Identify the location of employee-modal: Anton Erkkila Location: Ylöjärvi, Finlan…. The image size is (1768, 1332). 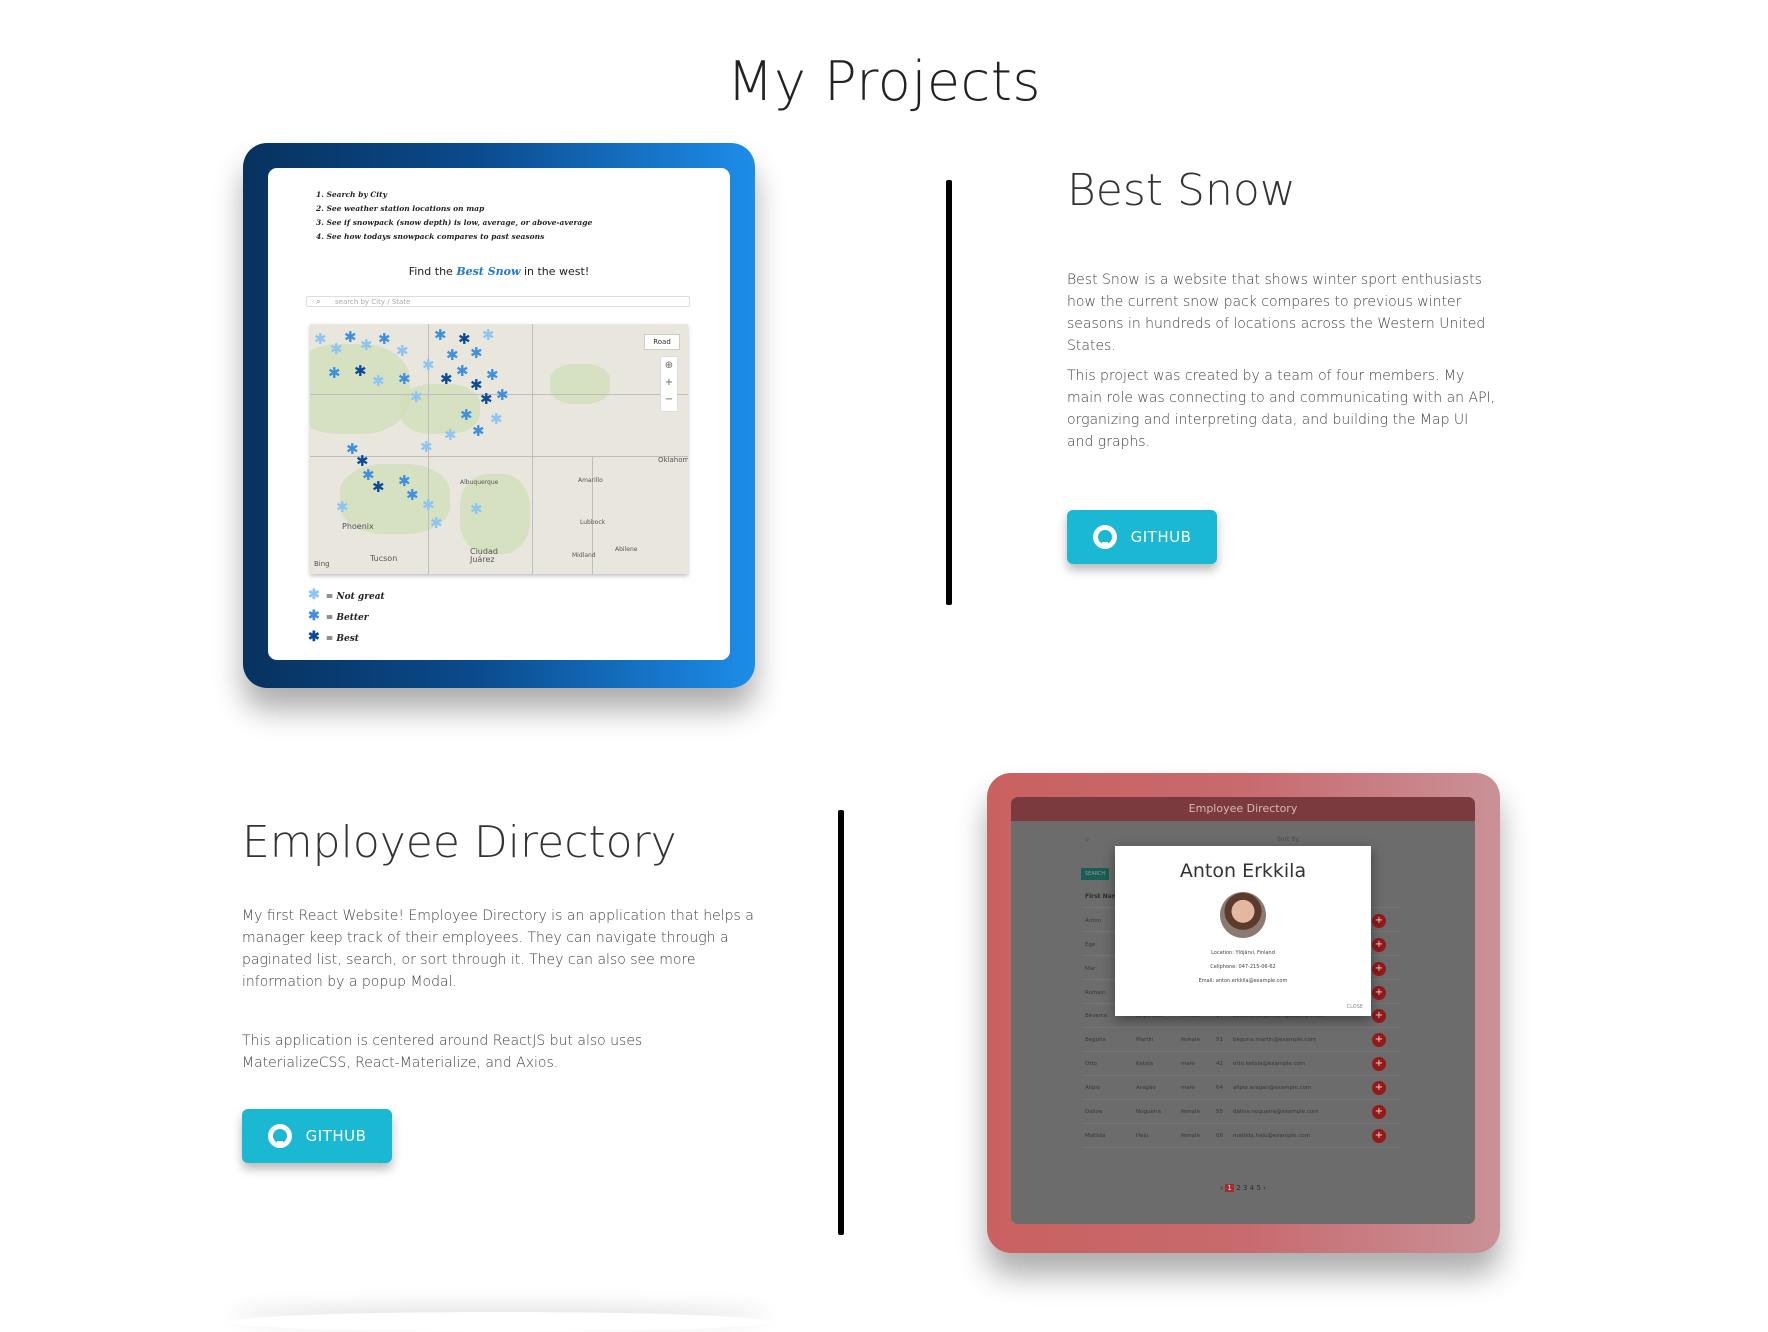
(1243, 931).